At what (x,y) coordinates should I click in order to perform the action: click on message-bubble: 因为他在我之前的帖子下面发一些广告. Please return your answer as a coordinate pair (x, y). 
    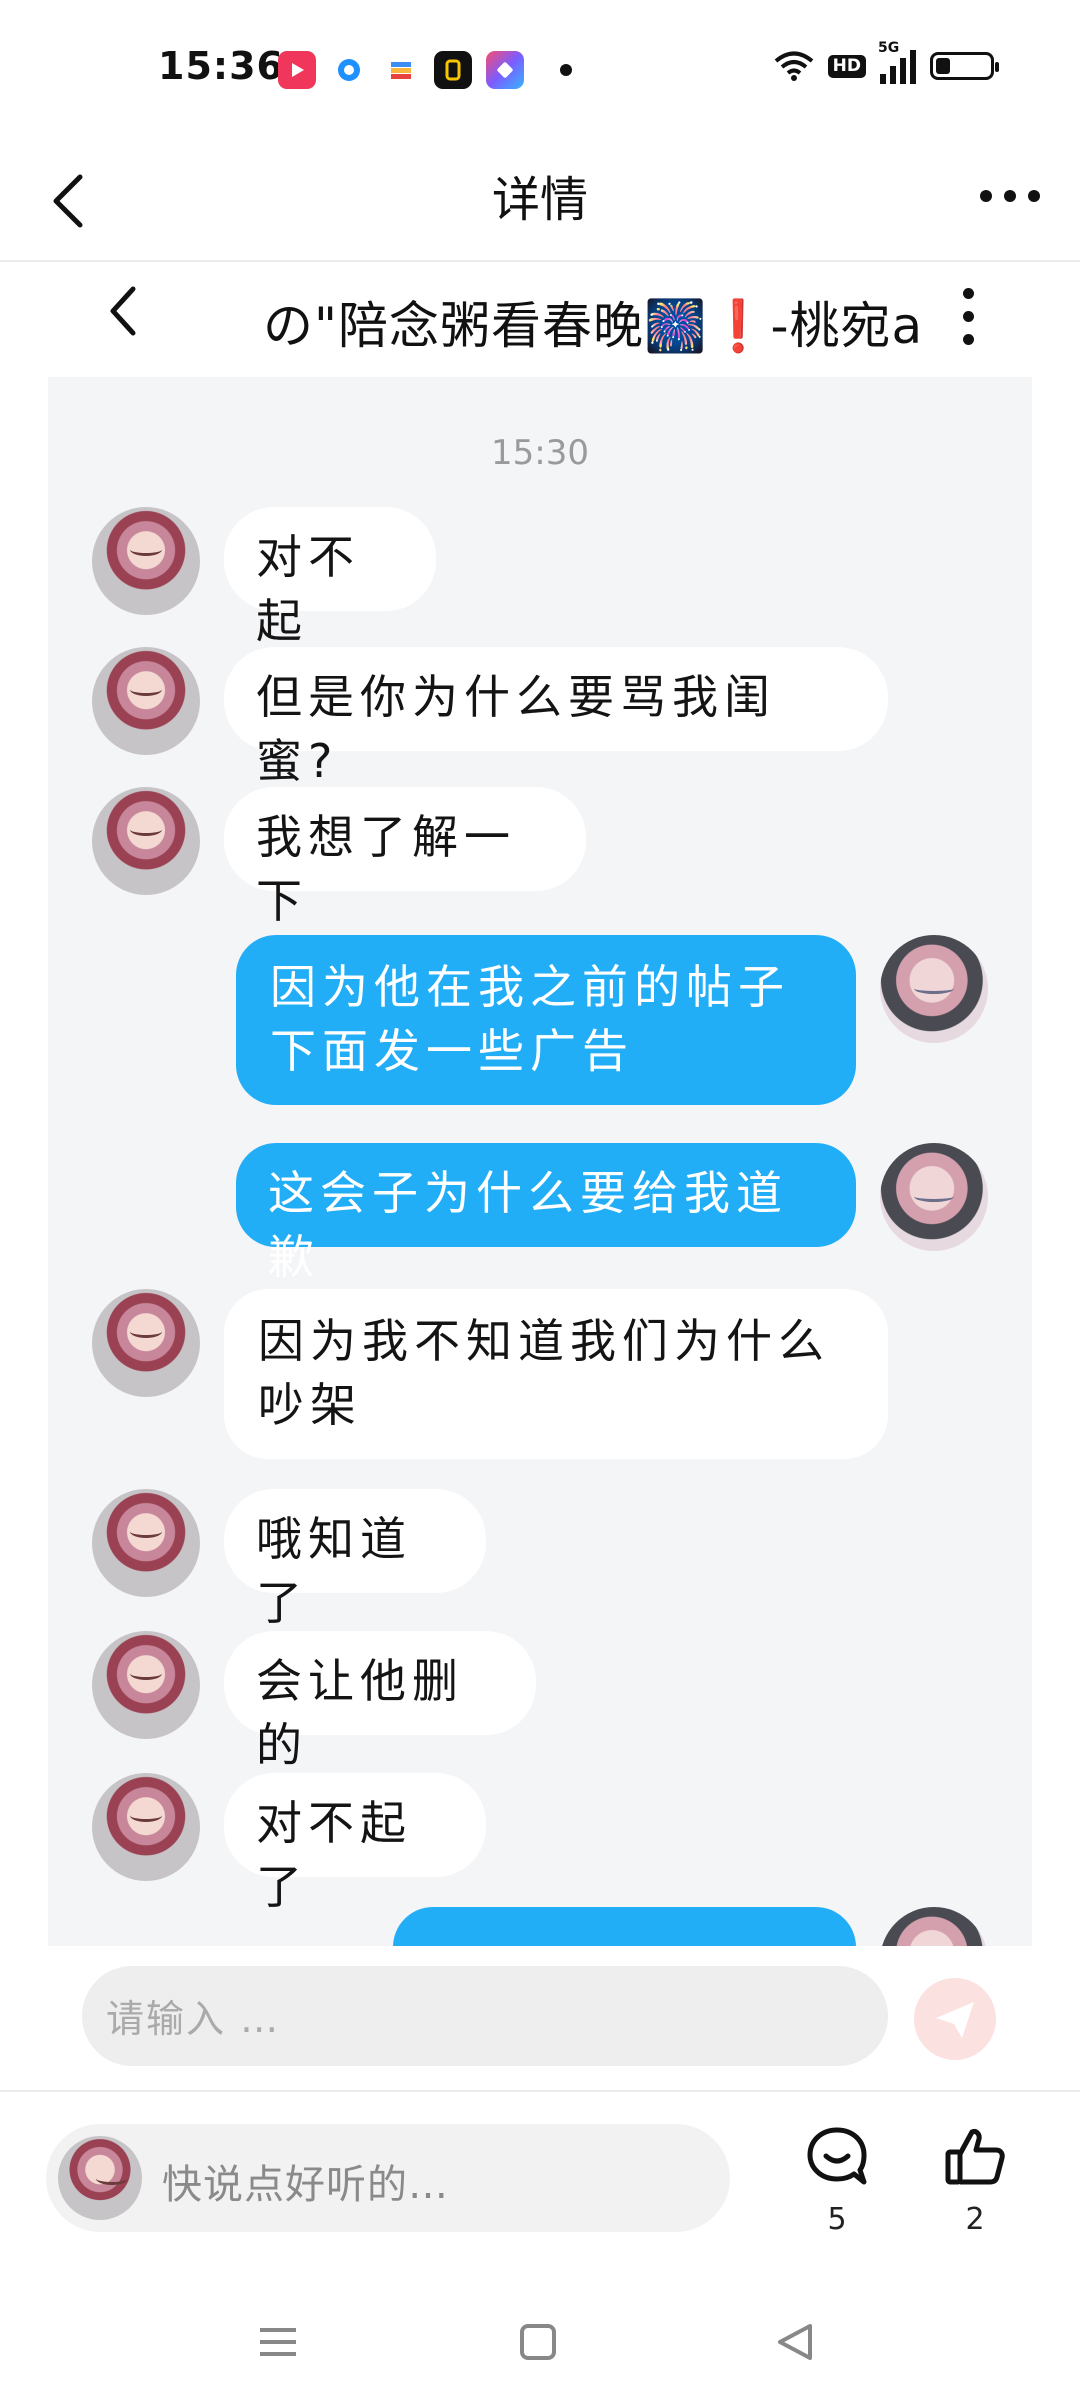
    Looking at the image, I should click on (546, 1020).